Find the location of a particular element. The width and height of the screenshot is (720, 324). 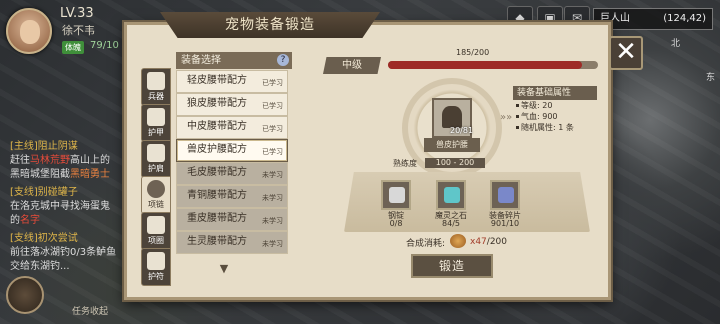

tab-shoulder: 护肩 is located at coordinates (156, 159).